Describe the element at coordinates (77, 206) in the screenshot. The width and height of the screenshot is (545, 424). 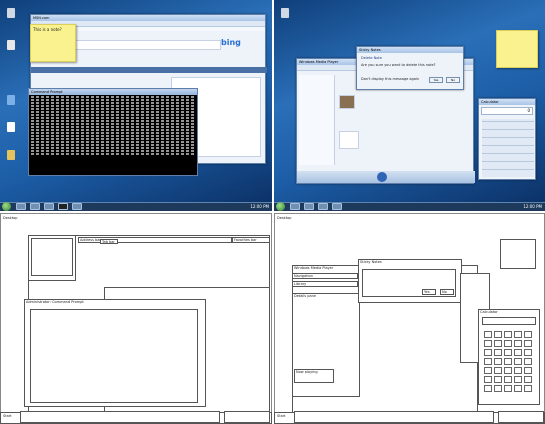
I see `taskbar-notes-button` at that location.